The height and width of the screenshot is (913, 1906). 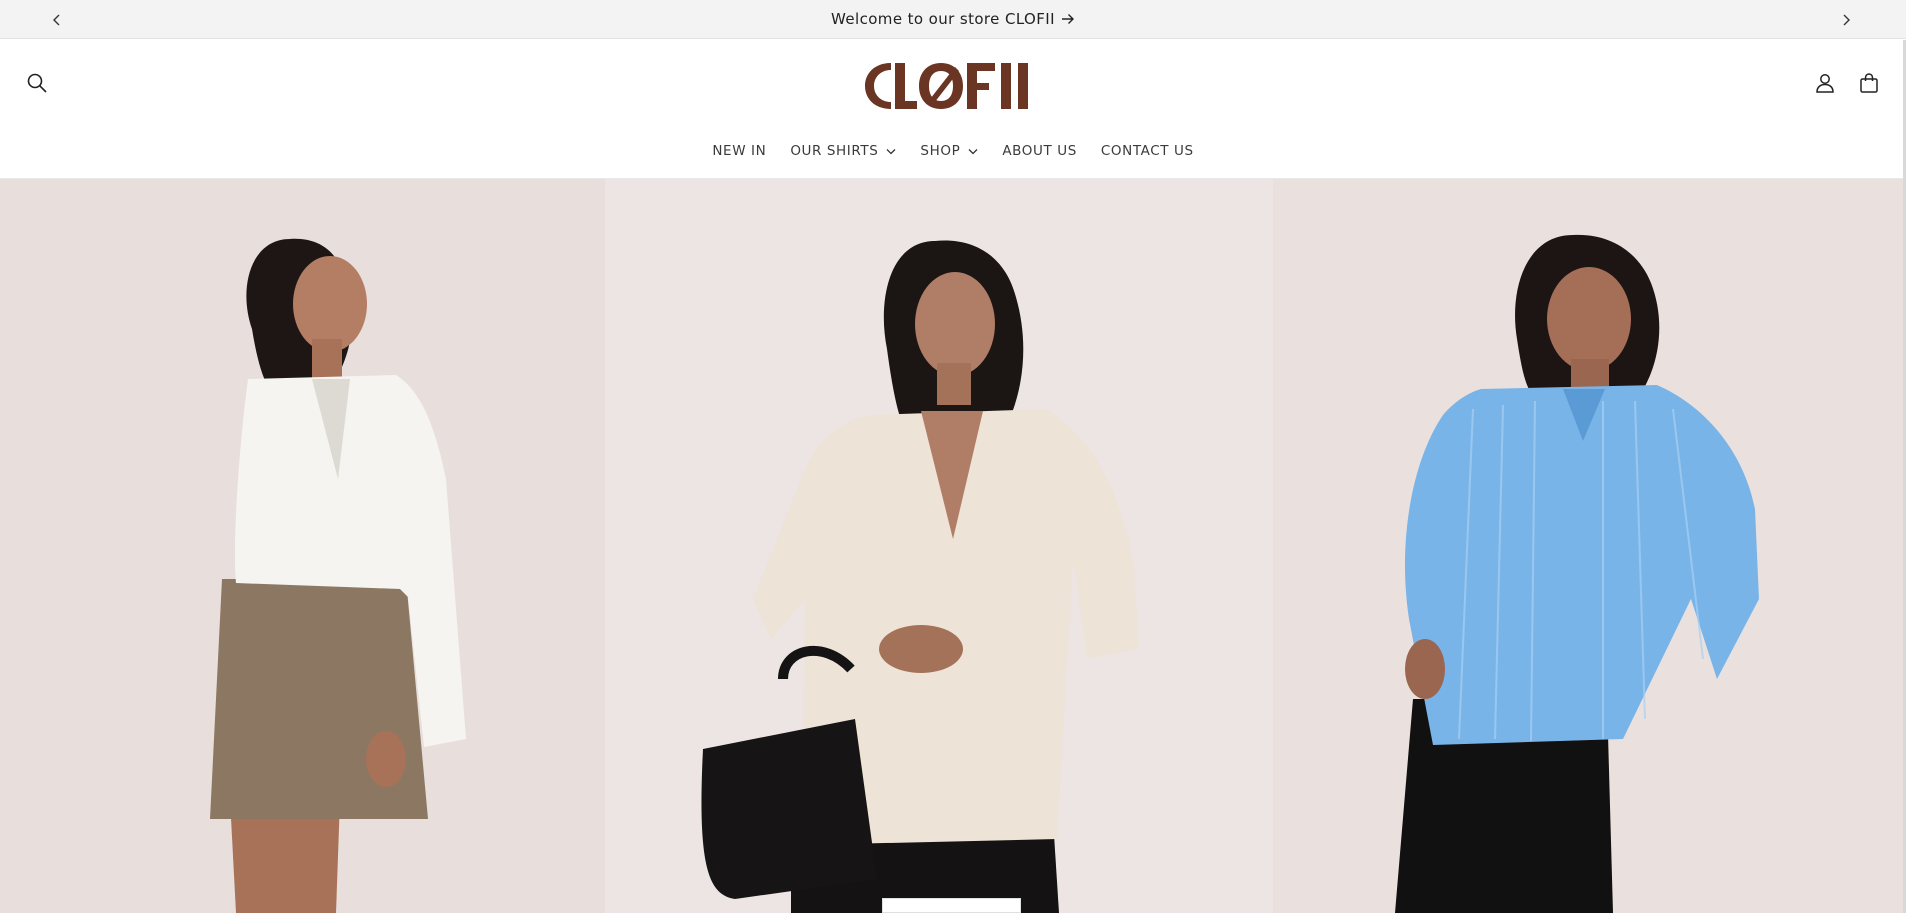 I want to click on announcement-link: Welcome to our store CLOFII, so click(x=953, y=19).